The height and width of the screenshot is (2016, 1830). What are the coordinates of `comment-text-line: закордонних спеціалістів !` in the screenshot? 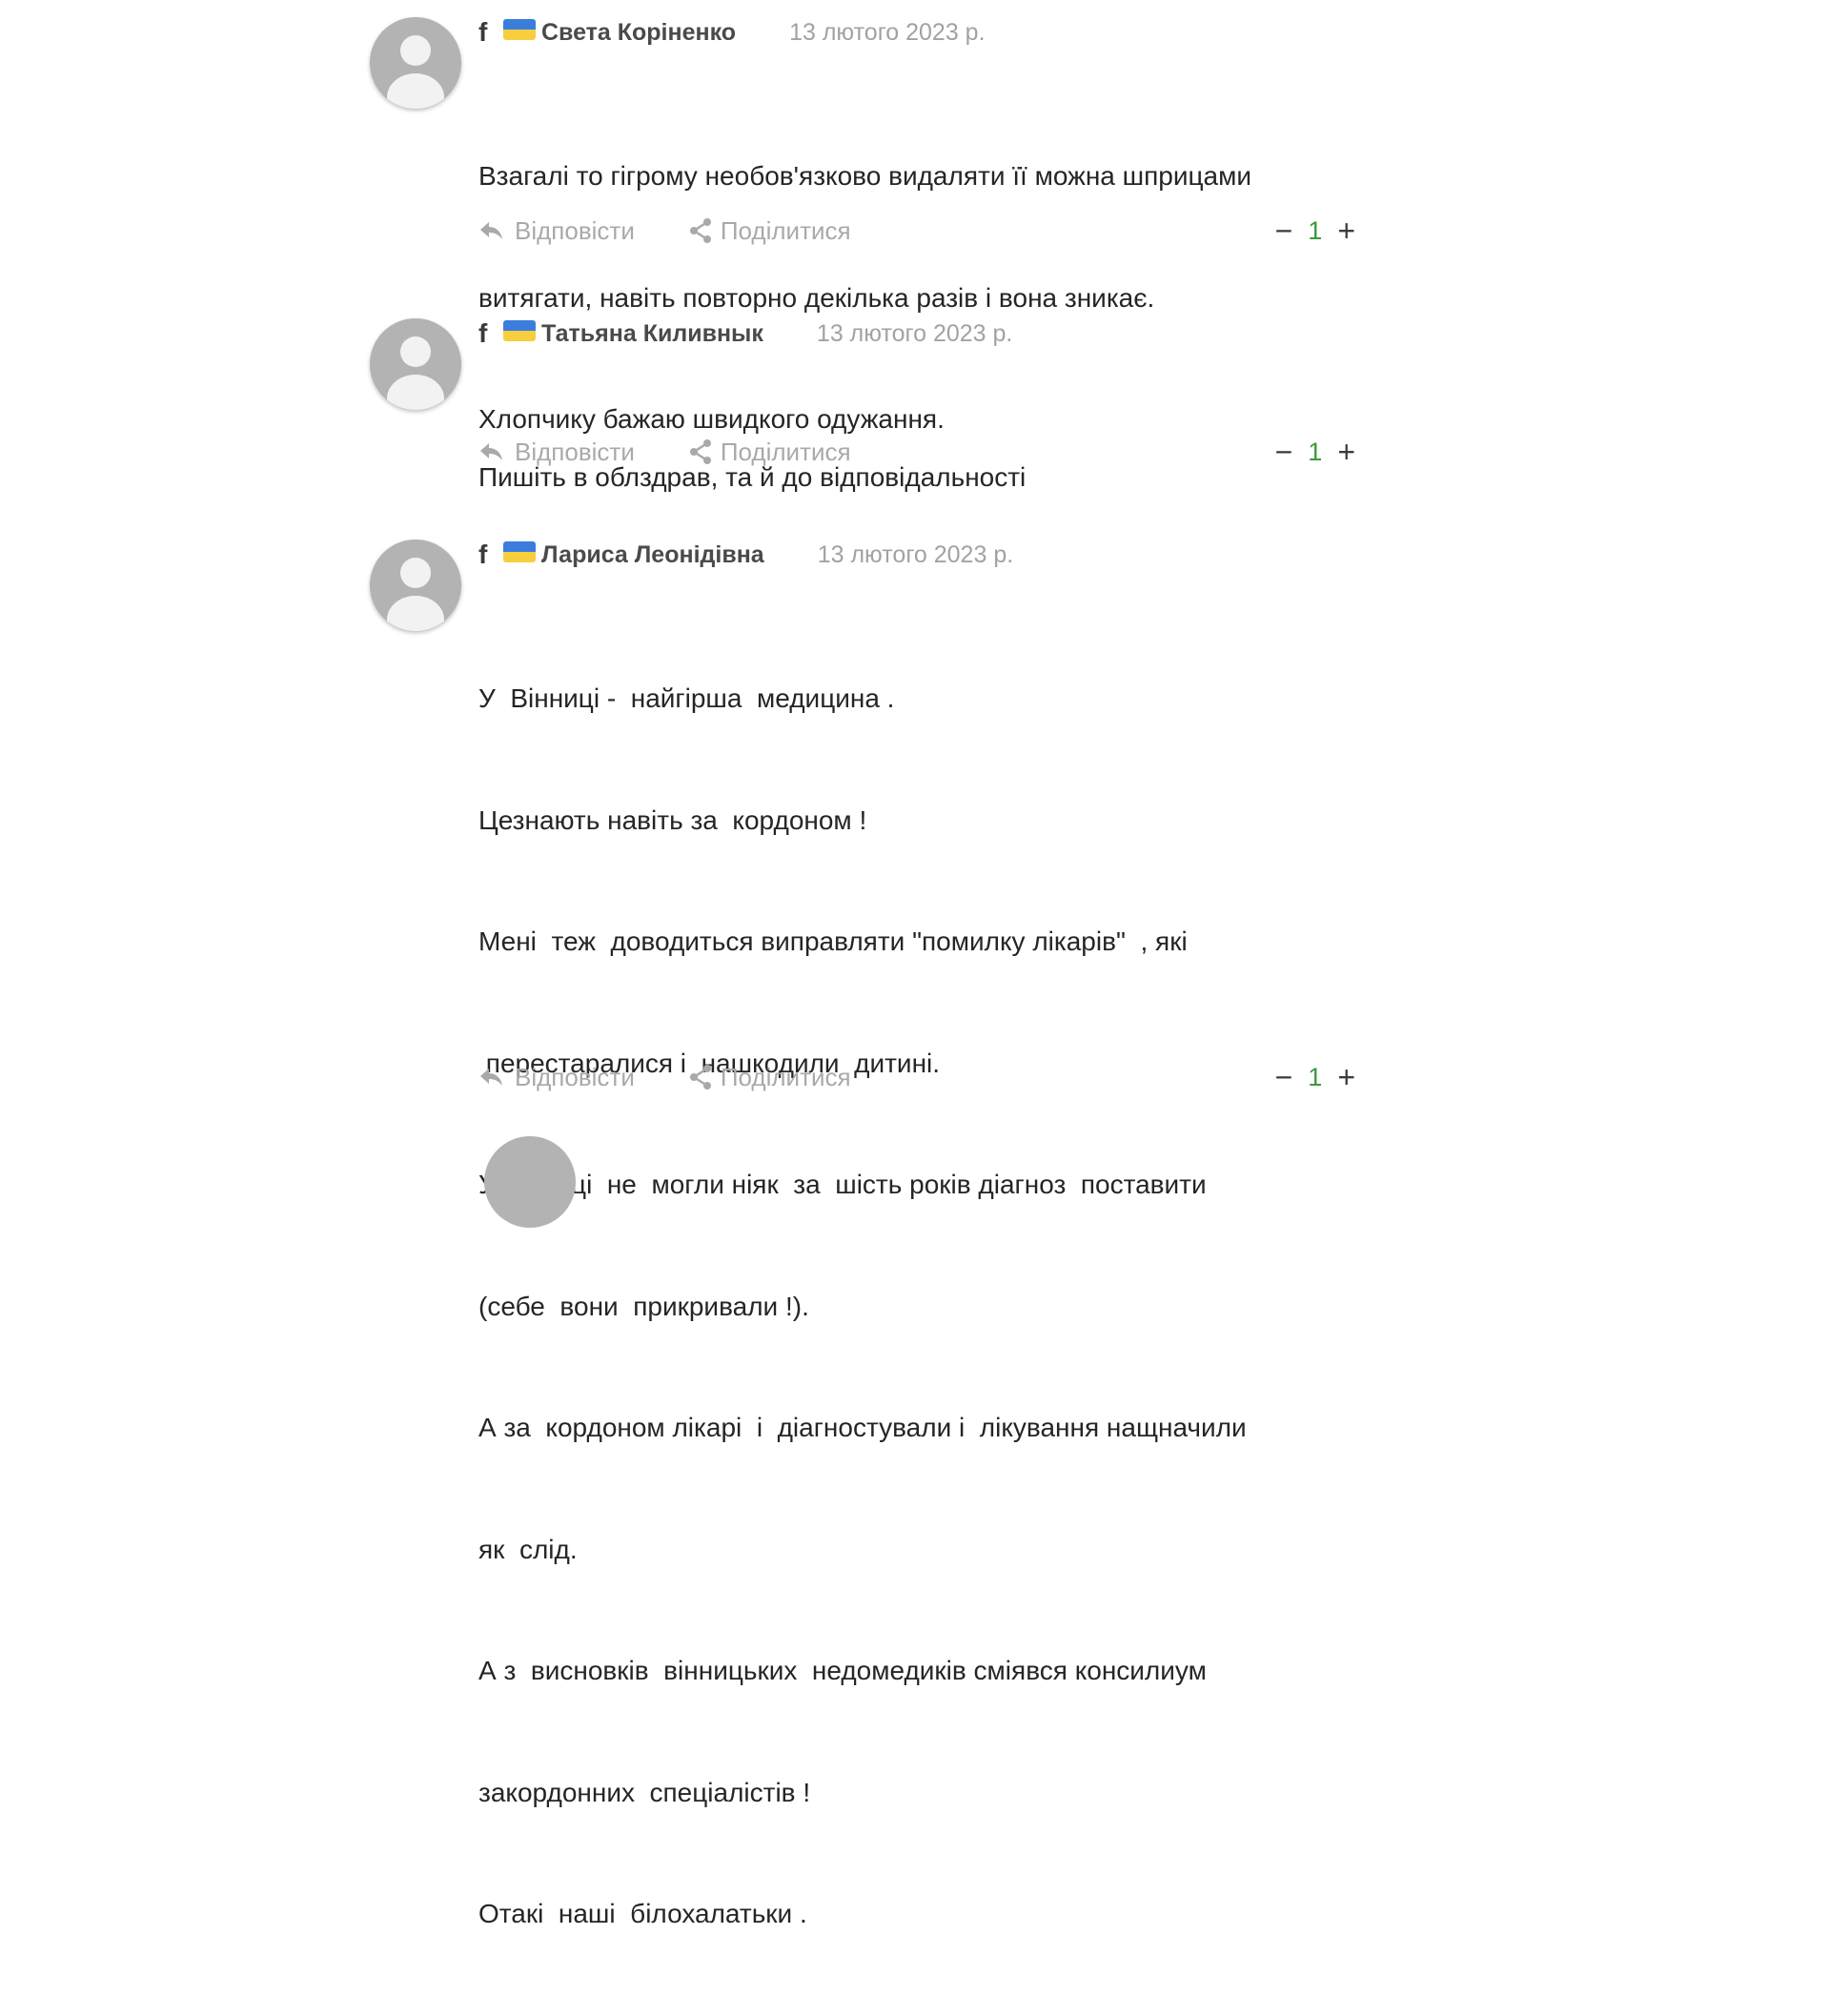 It's located at (645, 1792).